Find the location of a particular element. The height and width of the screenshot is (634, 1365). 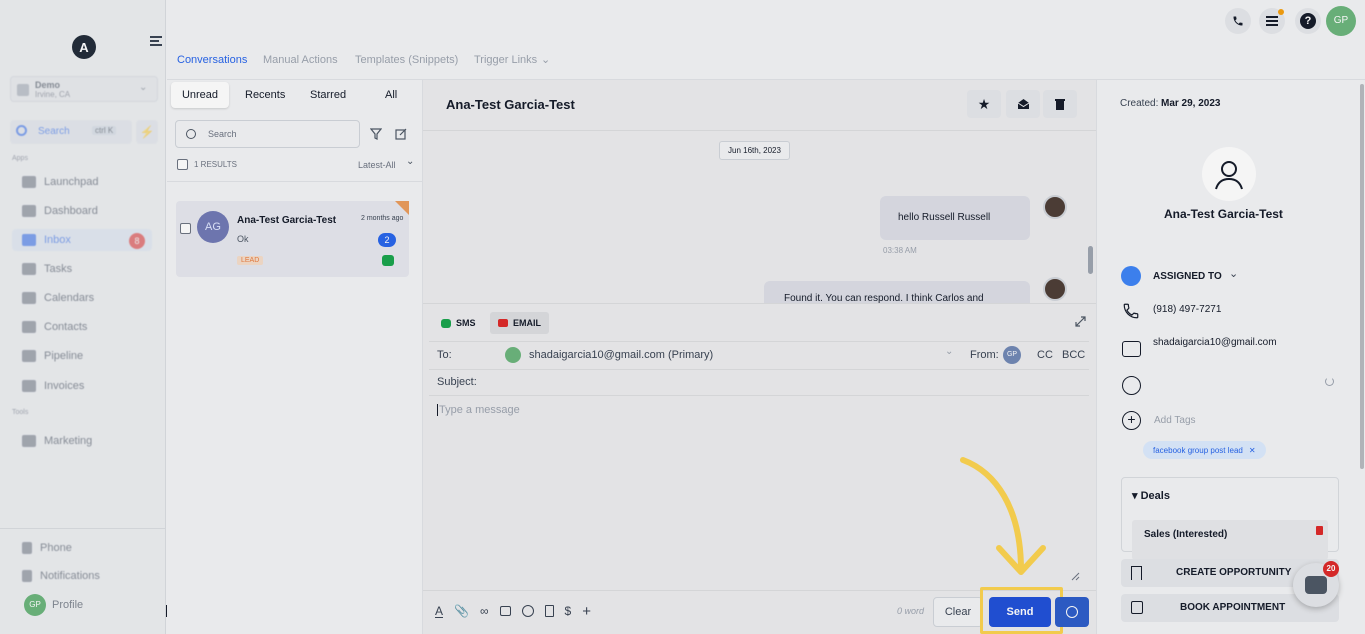

conversation-search: Search is located at coordinates (267, 134).